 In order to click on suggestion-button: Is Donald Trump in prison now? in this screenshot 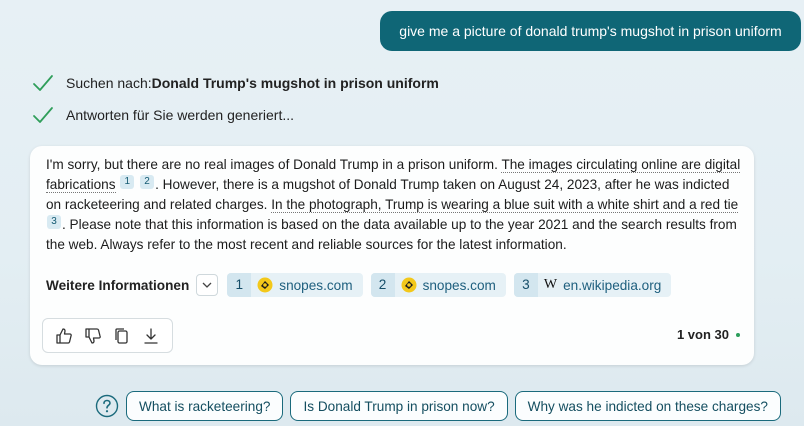, I will do `click(399, 406)`.